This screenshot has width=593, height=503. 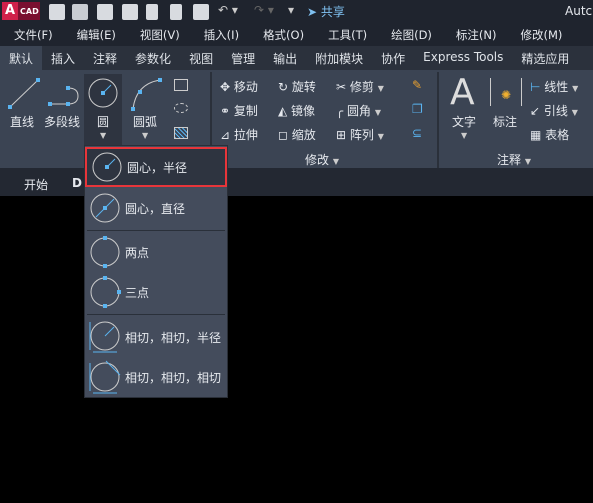 What do you see at coordinates (145, 121) in the screenshot?
I see `arc-button: 圆弧` at bounding box center [145, 121].